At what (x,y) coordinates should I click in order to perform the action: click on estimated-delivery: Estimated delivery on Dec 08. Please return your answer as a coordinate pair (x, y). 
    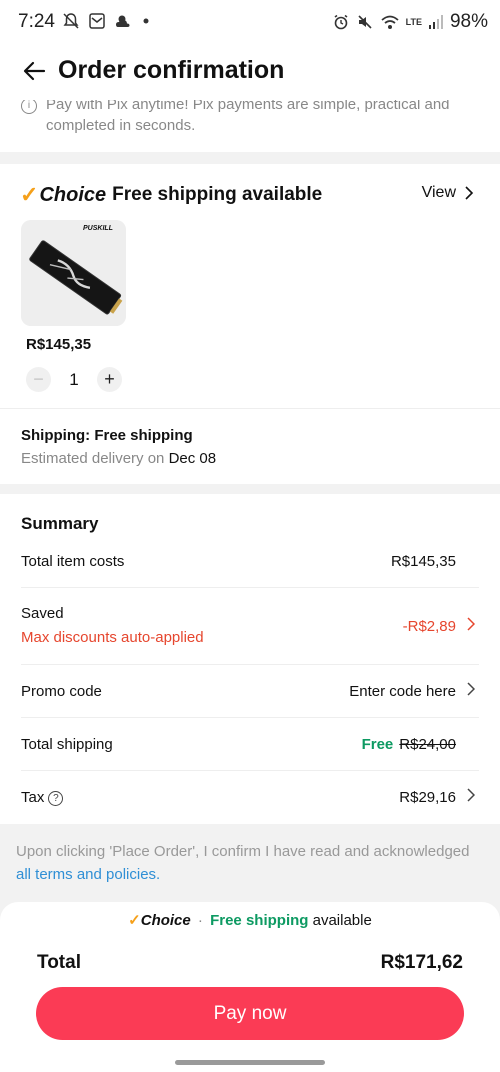
    Looking at the image, I should click on (118, 458).